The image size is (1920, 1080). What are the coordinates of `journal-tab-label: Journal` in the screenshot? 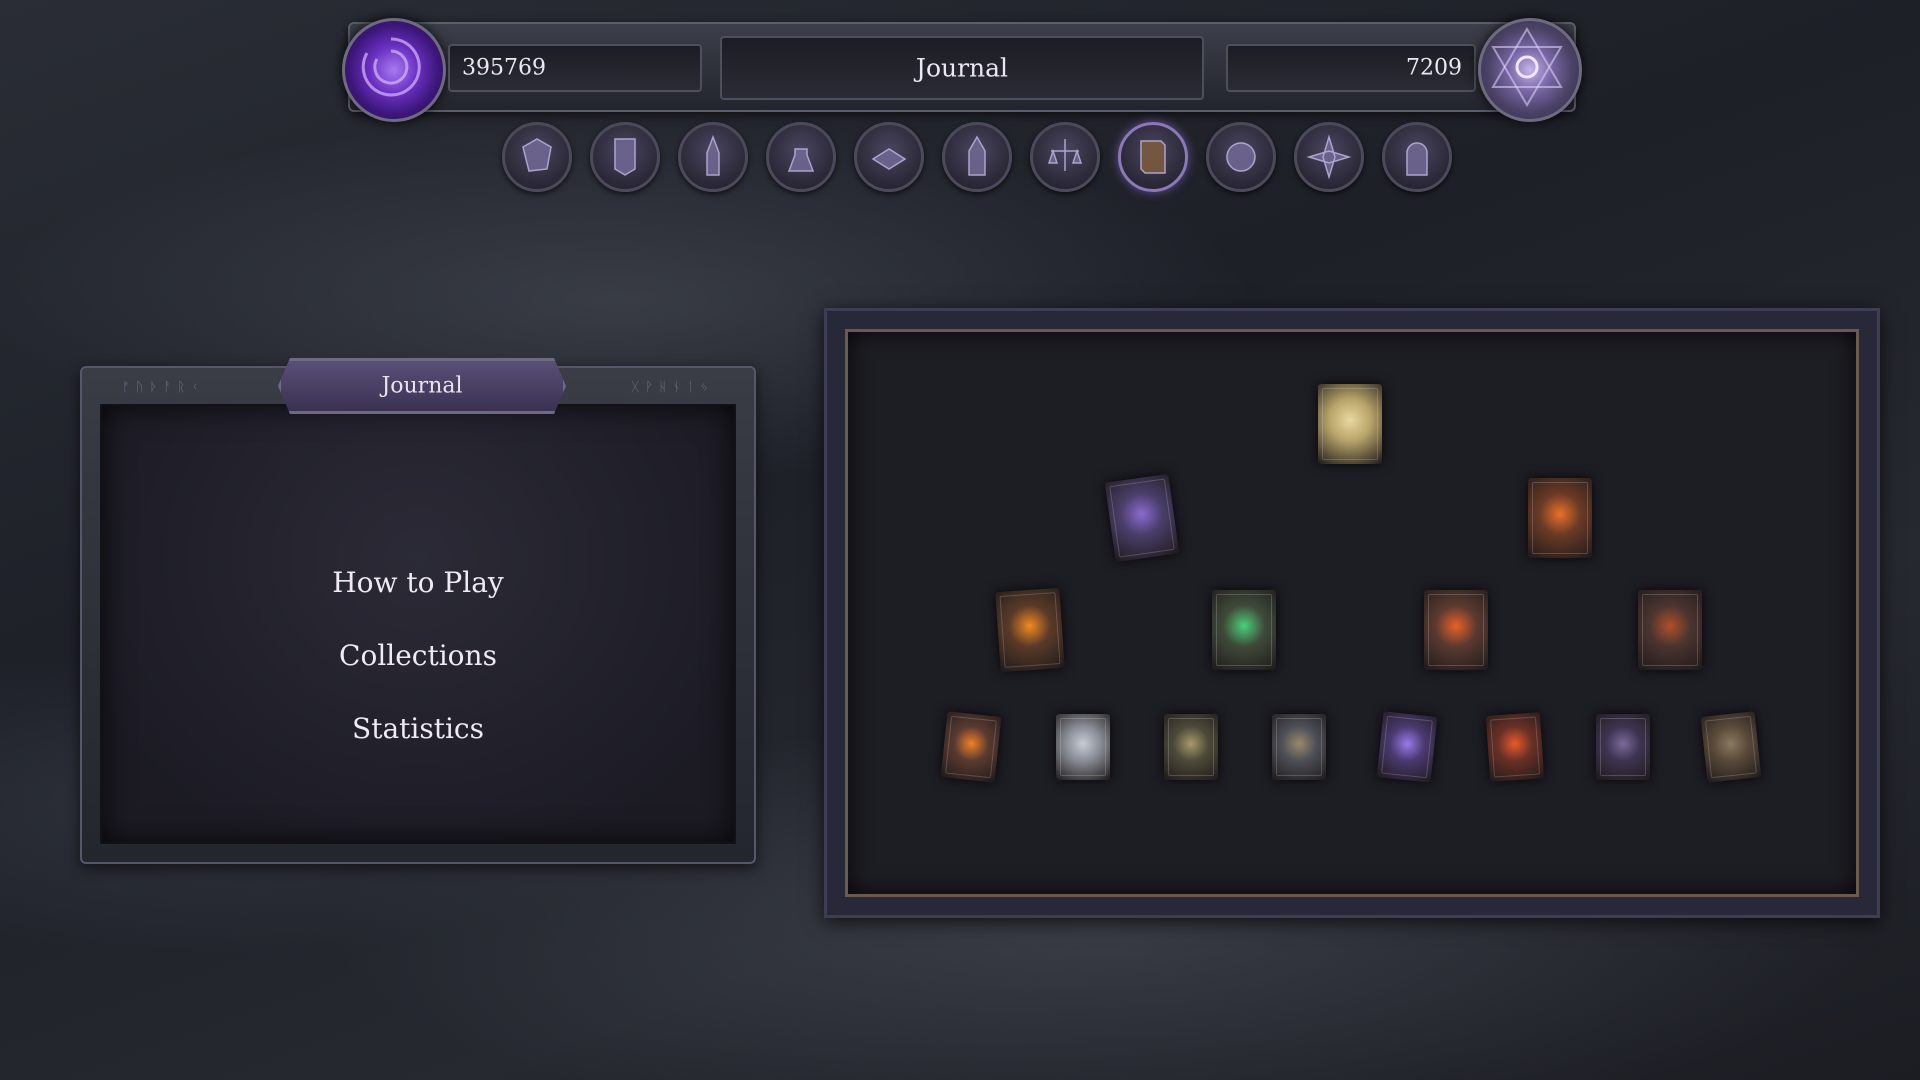 It's located at (422, 386).